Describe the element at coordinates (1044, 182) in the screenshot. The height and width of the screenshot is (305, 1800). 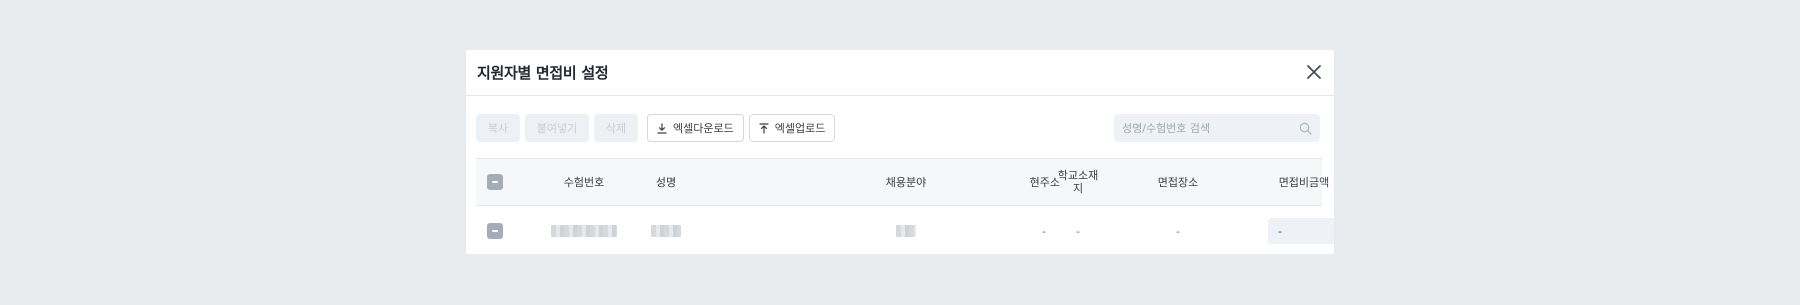
I see `header-address: 현주소` at that location.